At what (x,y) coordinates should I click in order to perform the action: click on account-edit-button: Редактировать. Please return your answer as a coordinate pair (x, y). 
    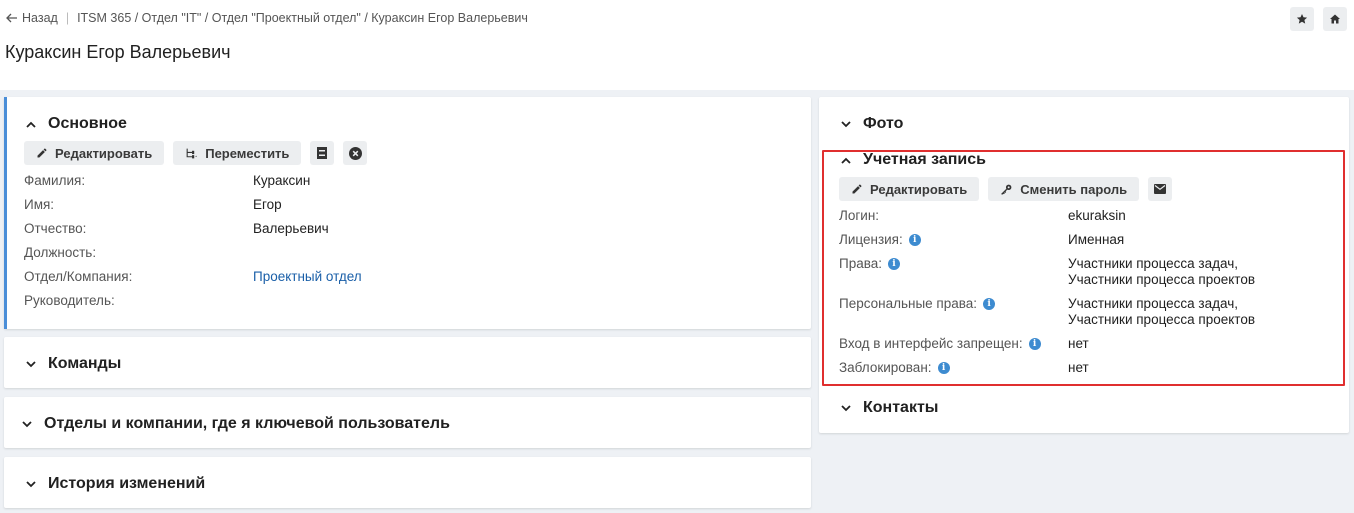
    Looking at the image, I should click on (909, 189).